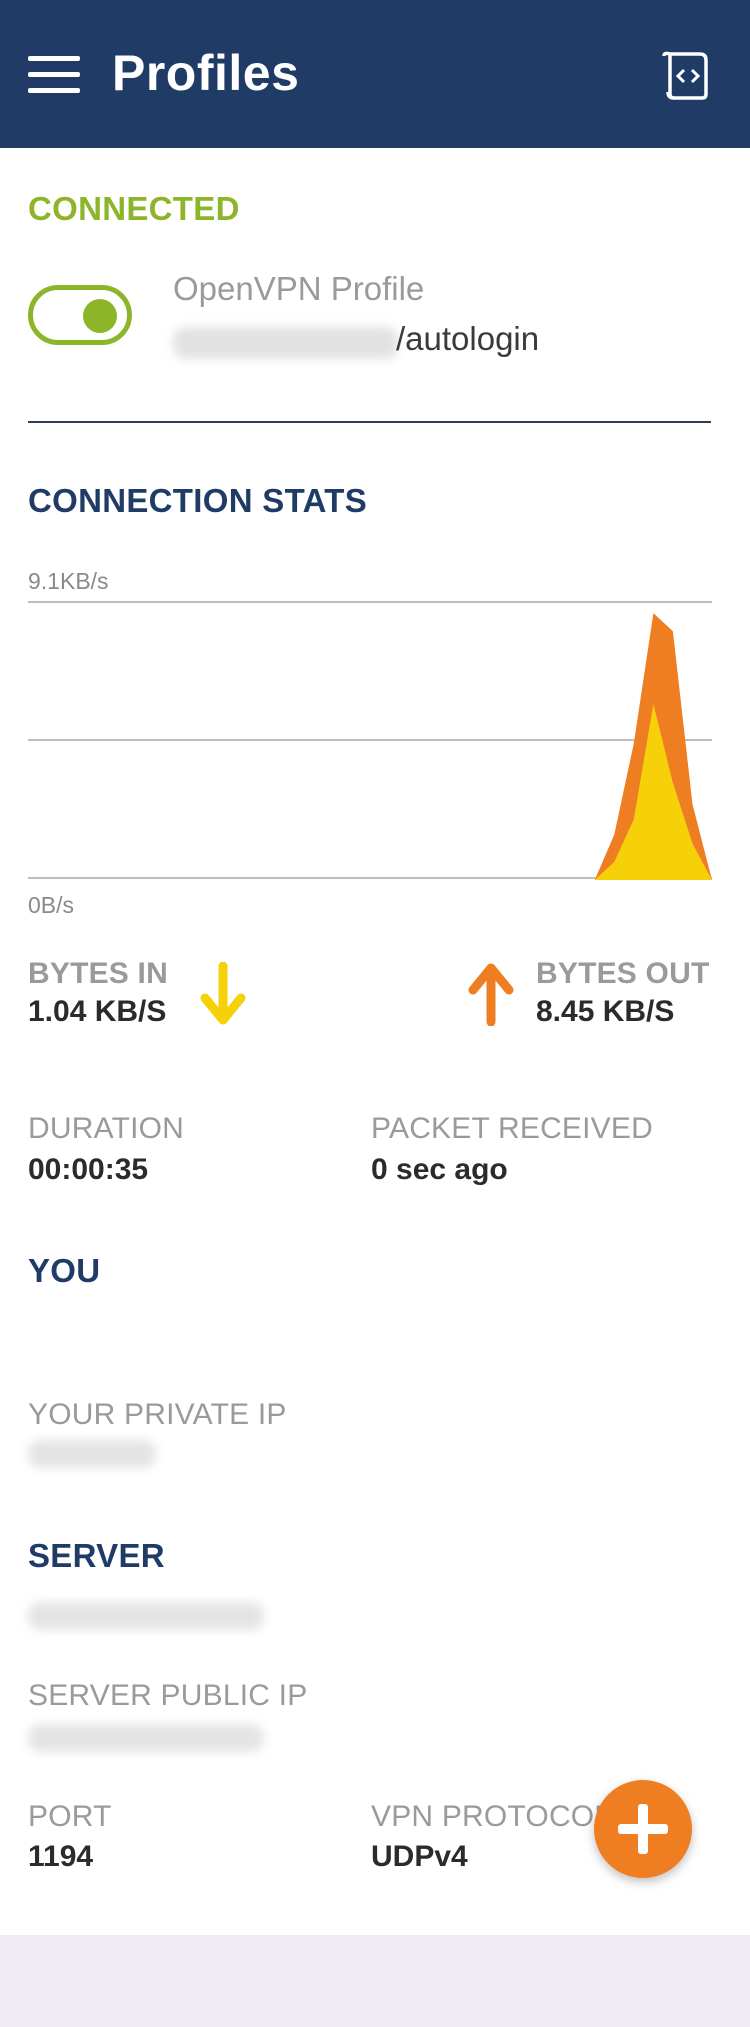  I want to click on you-title: YOU, so click(64, 1270).